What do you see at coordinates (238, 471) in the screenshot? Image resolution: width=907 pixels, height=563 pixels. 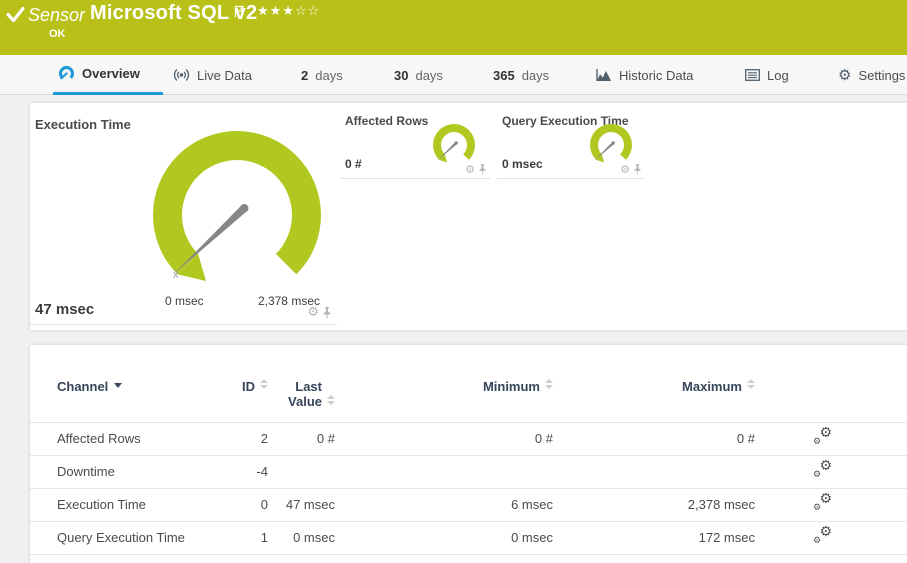 I see `cell-id: -4` at bounding box center [238, 471].